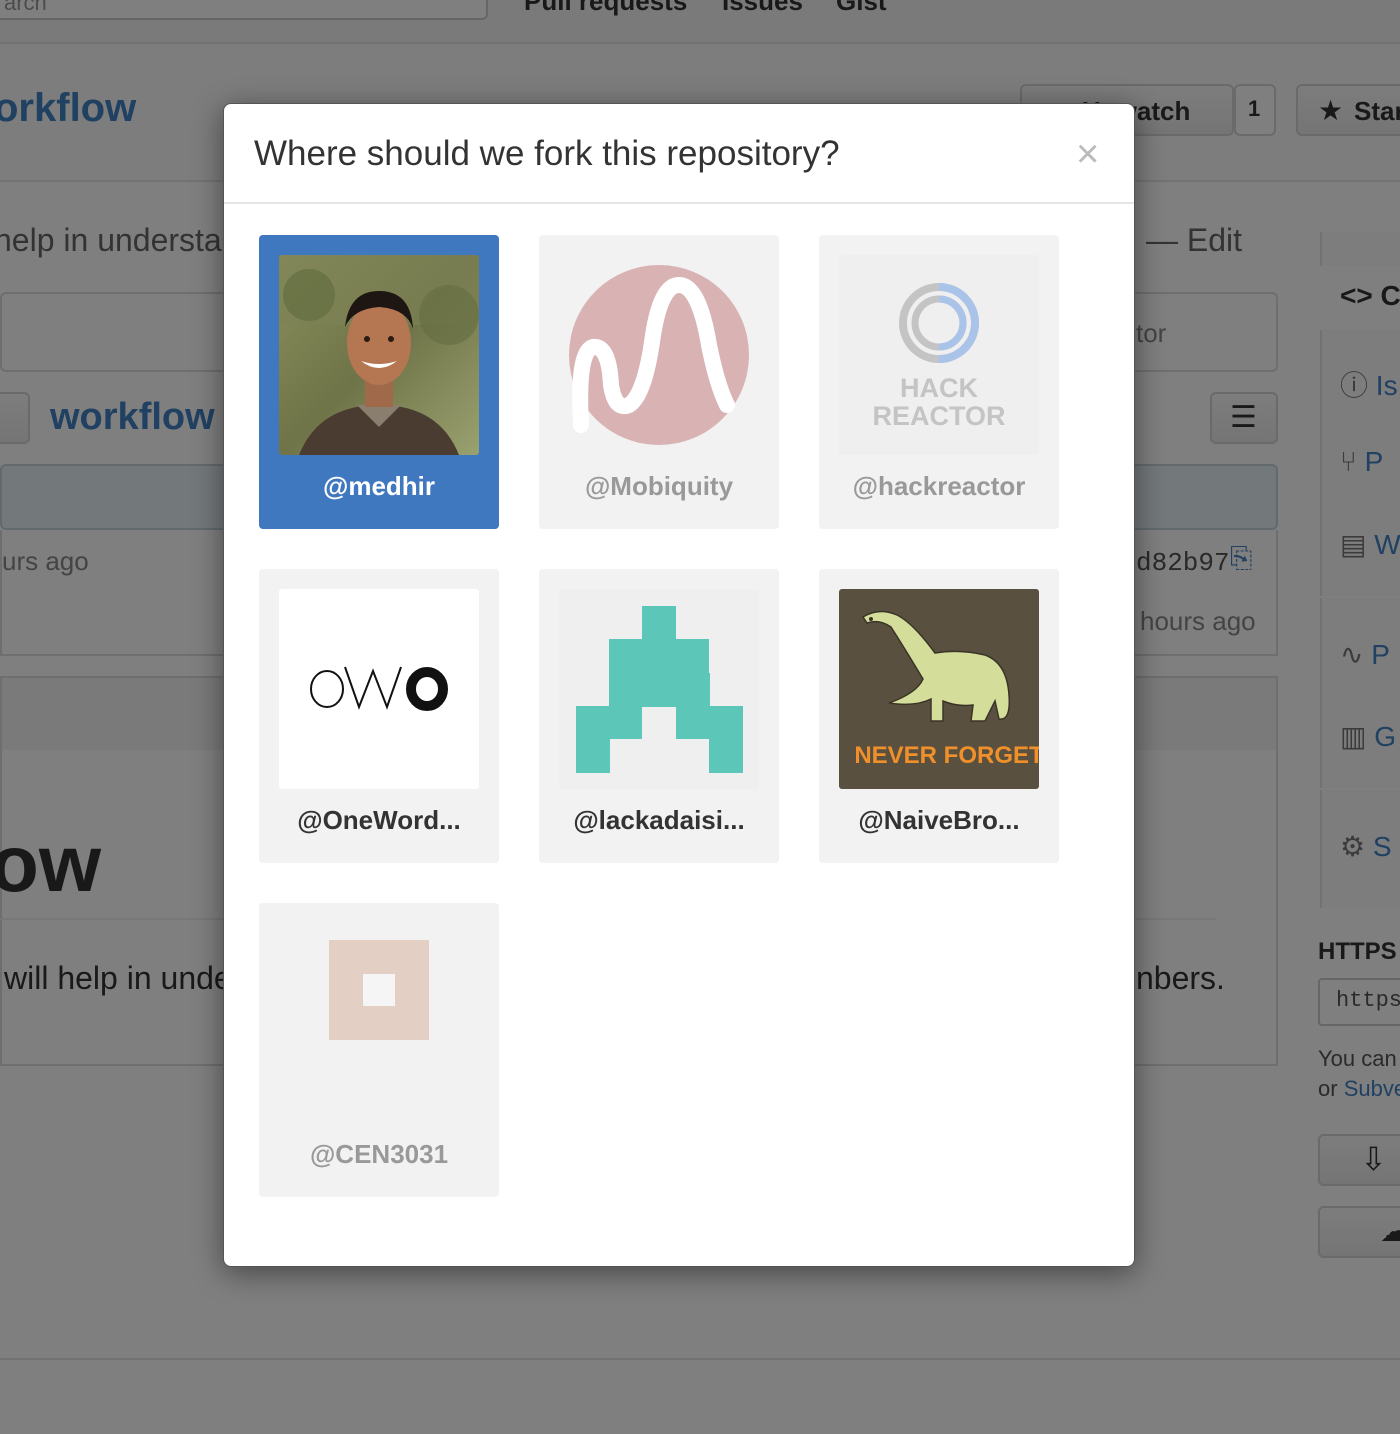  I want to click on avatar: NEVER FORGET, so click(939, 689).